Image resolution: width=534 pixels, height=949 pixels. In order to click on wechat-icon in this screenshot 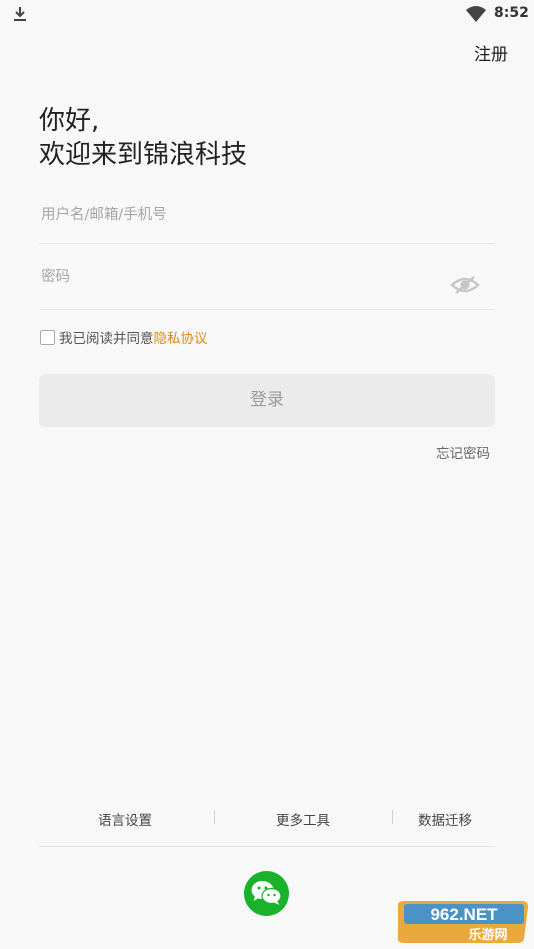, I will do `click(266, 893)`.